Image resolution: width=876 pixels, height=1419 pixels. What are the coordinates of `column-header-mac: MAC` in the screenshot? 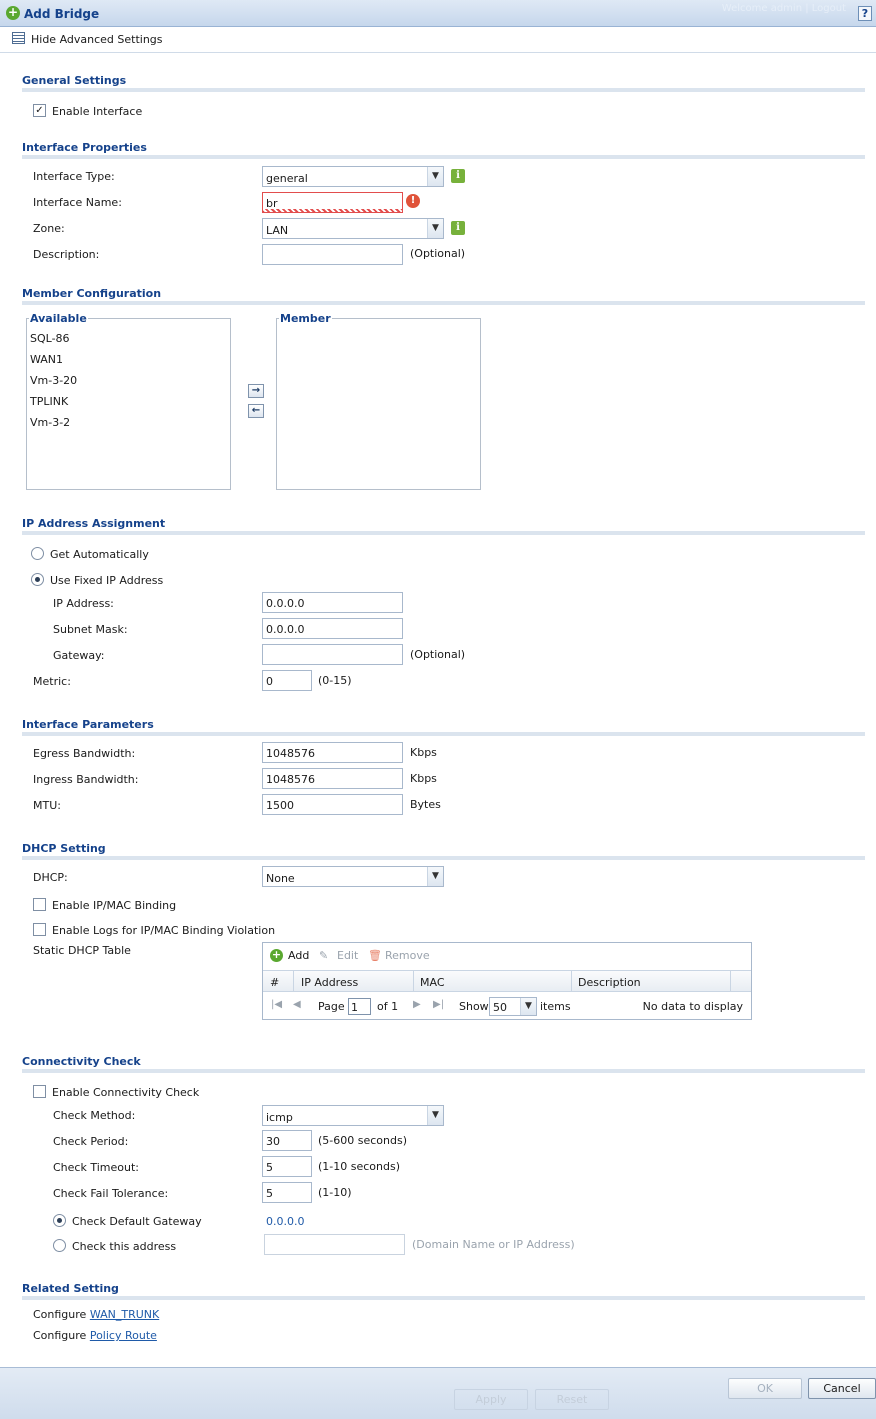 It's located at (432, 982).